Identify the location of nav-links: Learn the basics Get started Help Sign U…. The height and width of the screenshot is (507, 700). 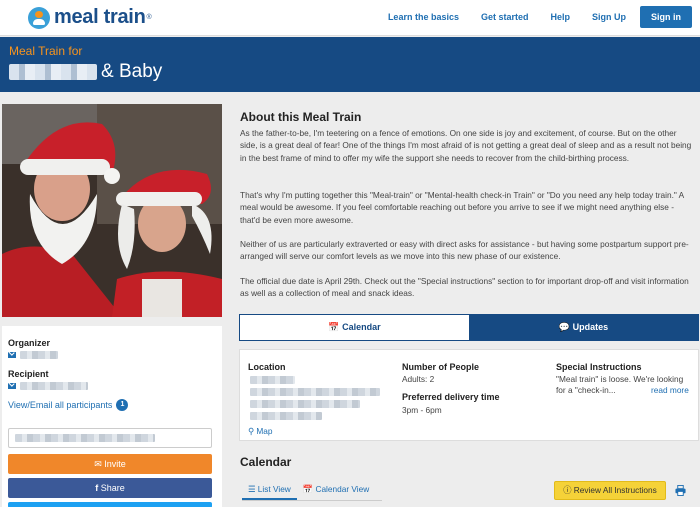
(529, 17).